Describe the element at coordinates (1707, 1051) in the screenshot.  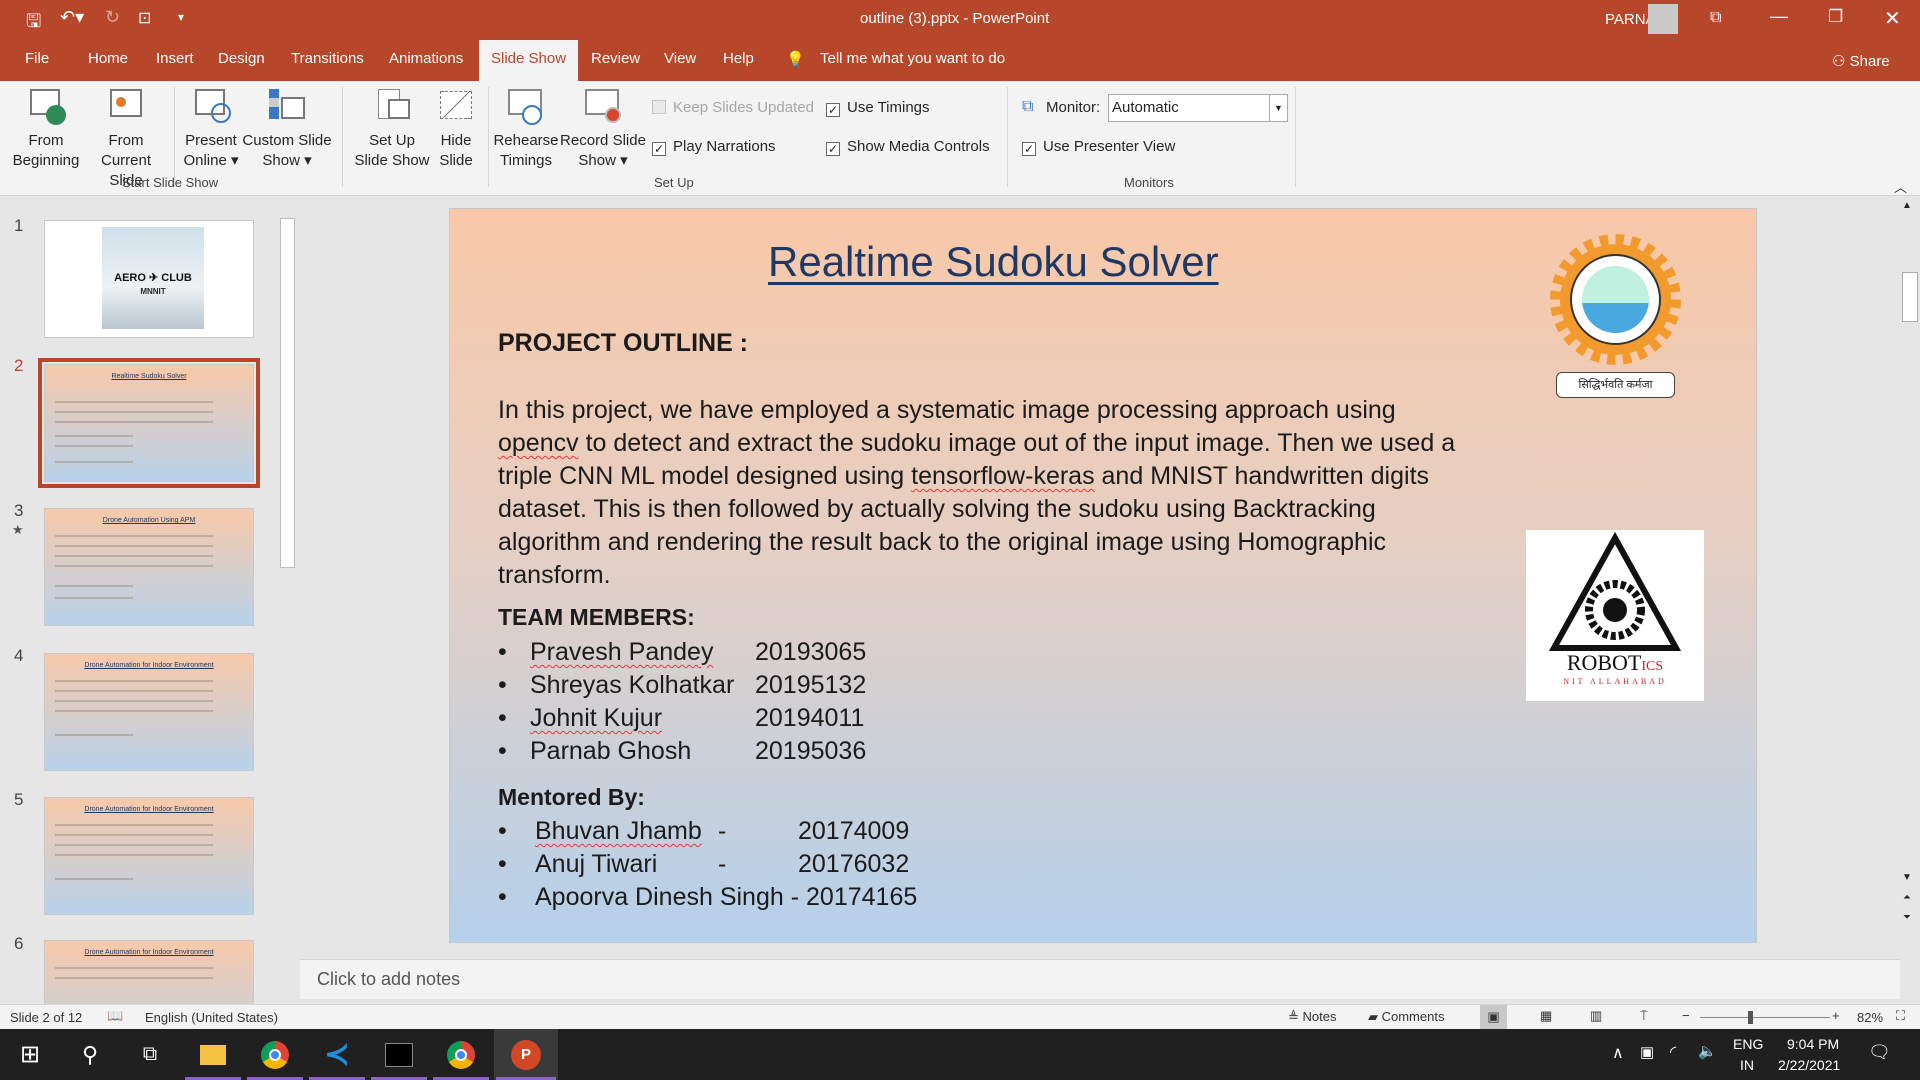
I see `volume-icon: 🔈` at that location.